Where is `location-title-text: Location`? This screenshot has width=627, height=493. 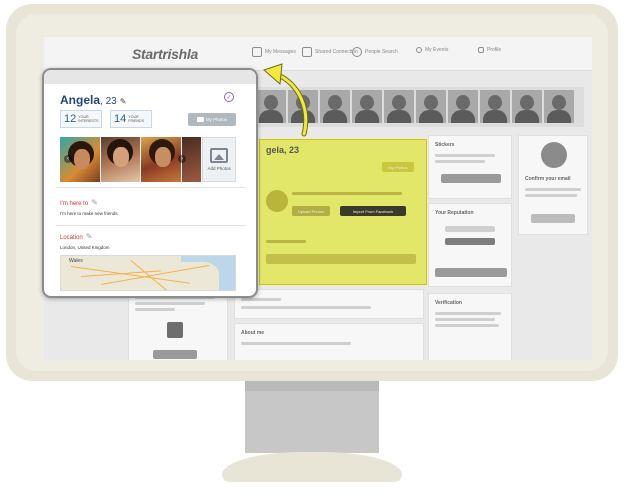 location-title-text: Location is located at coordinates (71, 238).